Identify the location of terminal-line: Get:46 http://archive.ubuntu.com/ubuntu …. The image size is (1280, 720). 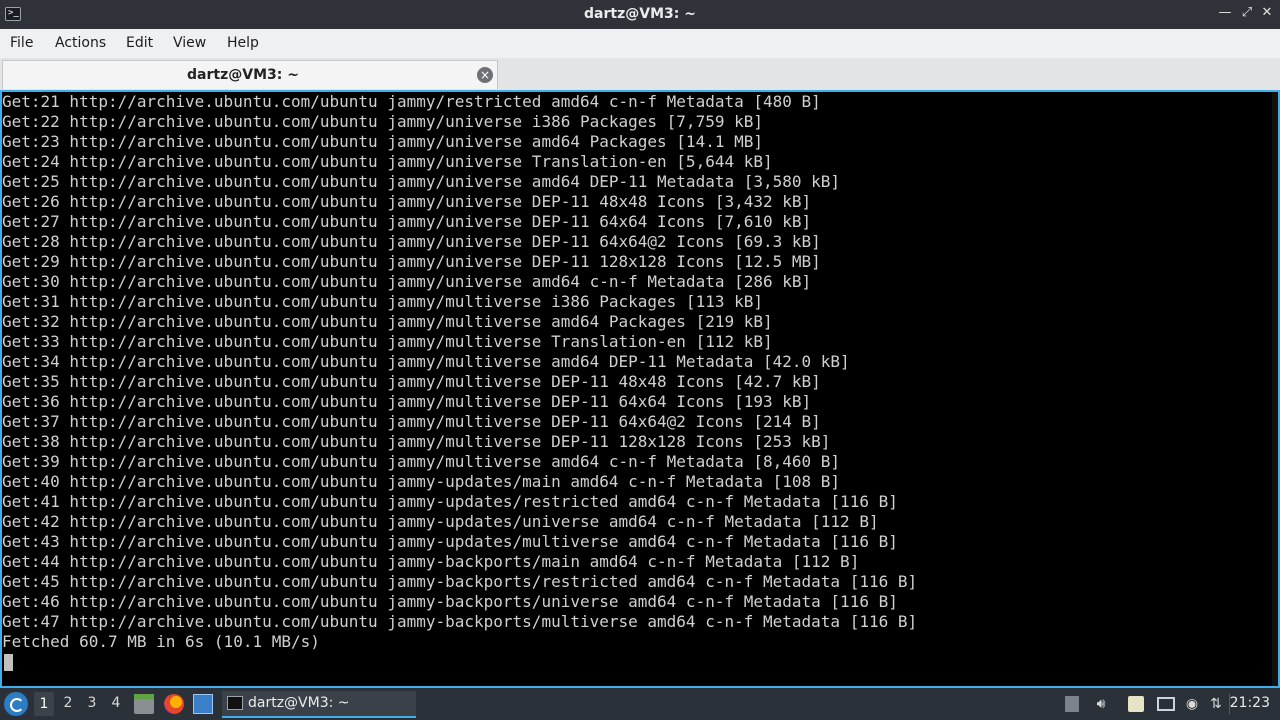
(450, 601).